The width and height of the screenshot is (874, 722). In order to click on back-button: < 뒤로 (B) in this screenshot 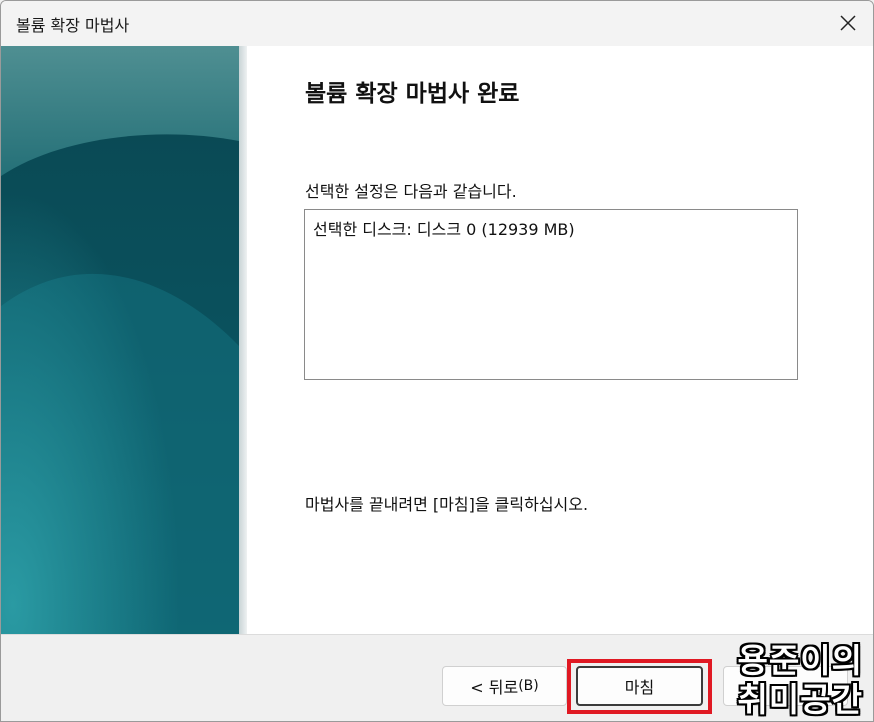, I will do `click(504, 686)`.